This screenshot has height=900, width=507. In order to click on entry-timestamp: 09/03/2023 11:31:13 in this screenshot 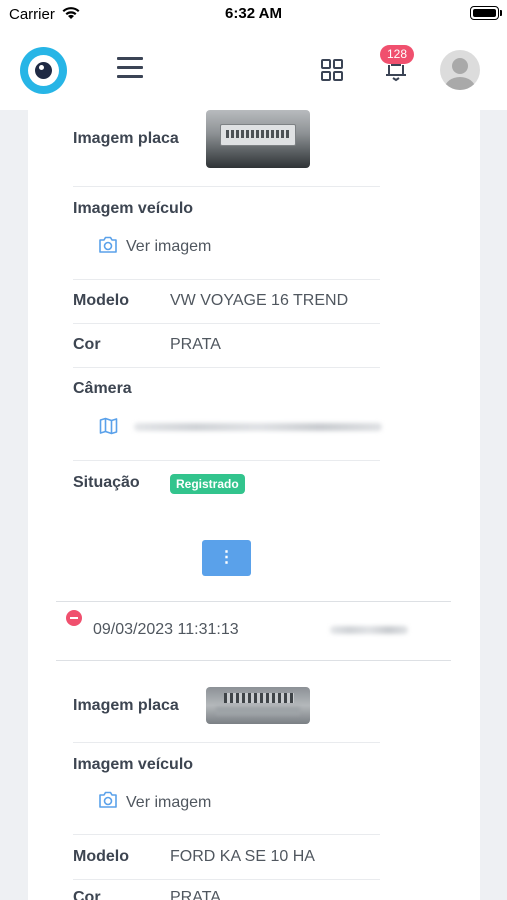, I will do `click(166, 629)`.